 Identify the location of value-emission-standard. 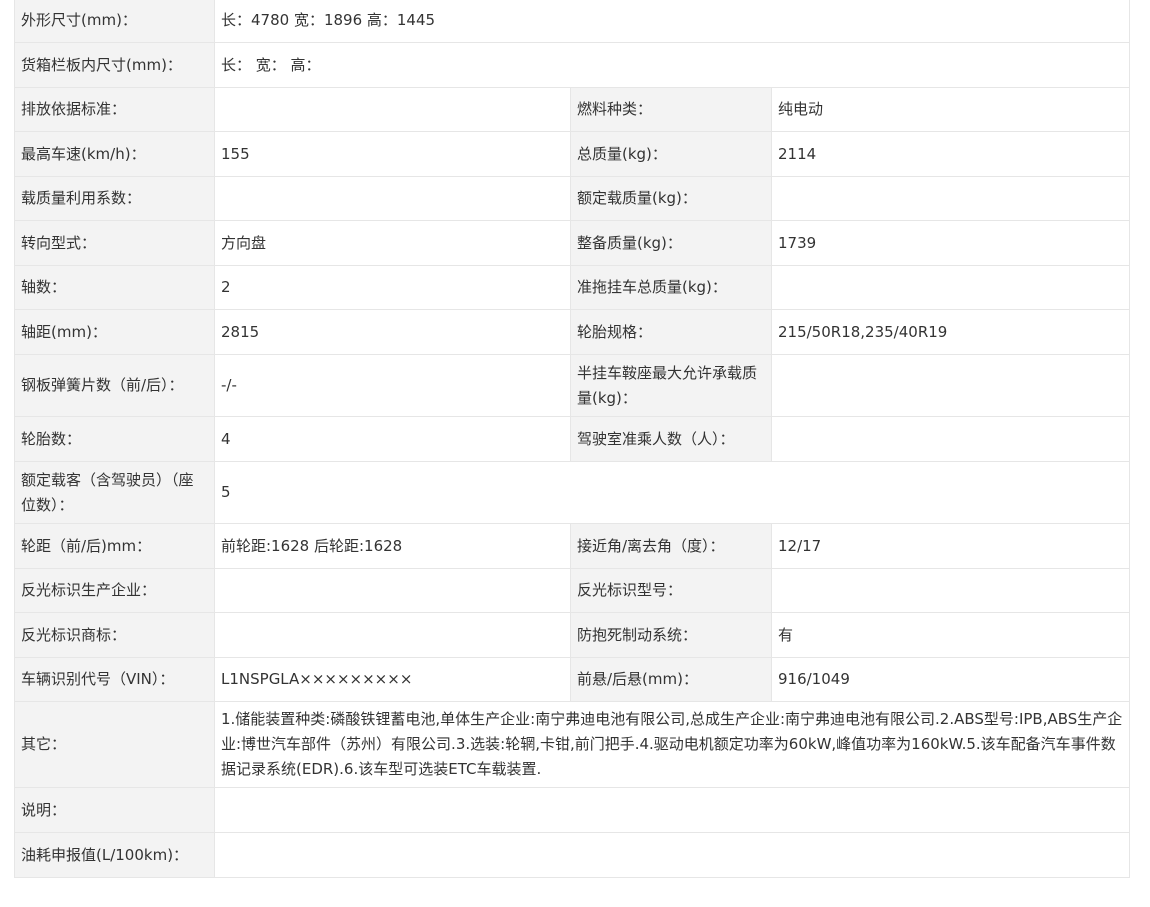
(392, 109).